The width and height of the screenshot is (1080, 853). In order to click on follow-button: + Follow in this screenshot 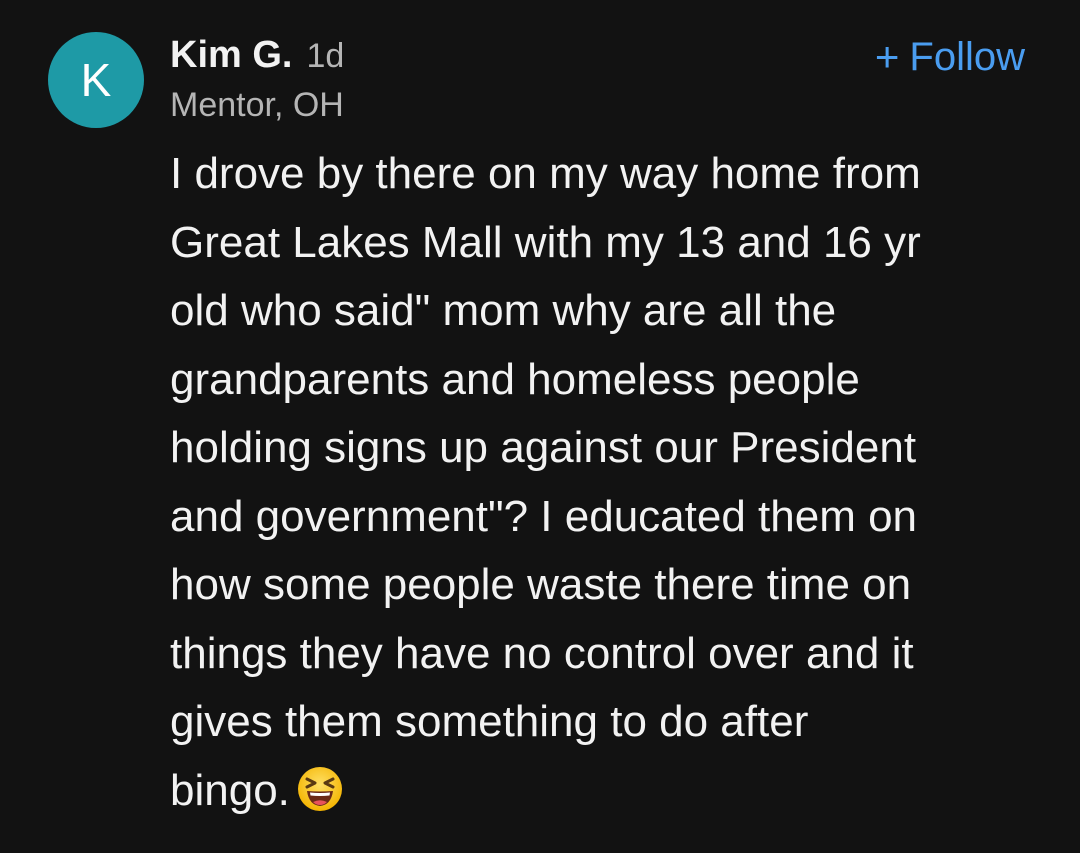, I will do `click(950, 57)`.